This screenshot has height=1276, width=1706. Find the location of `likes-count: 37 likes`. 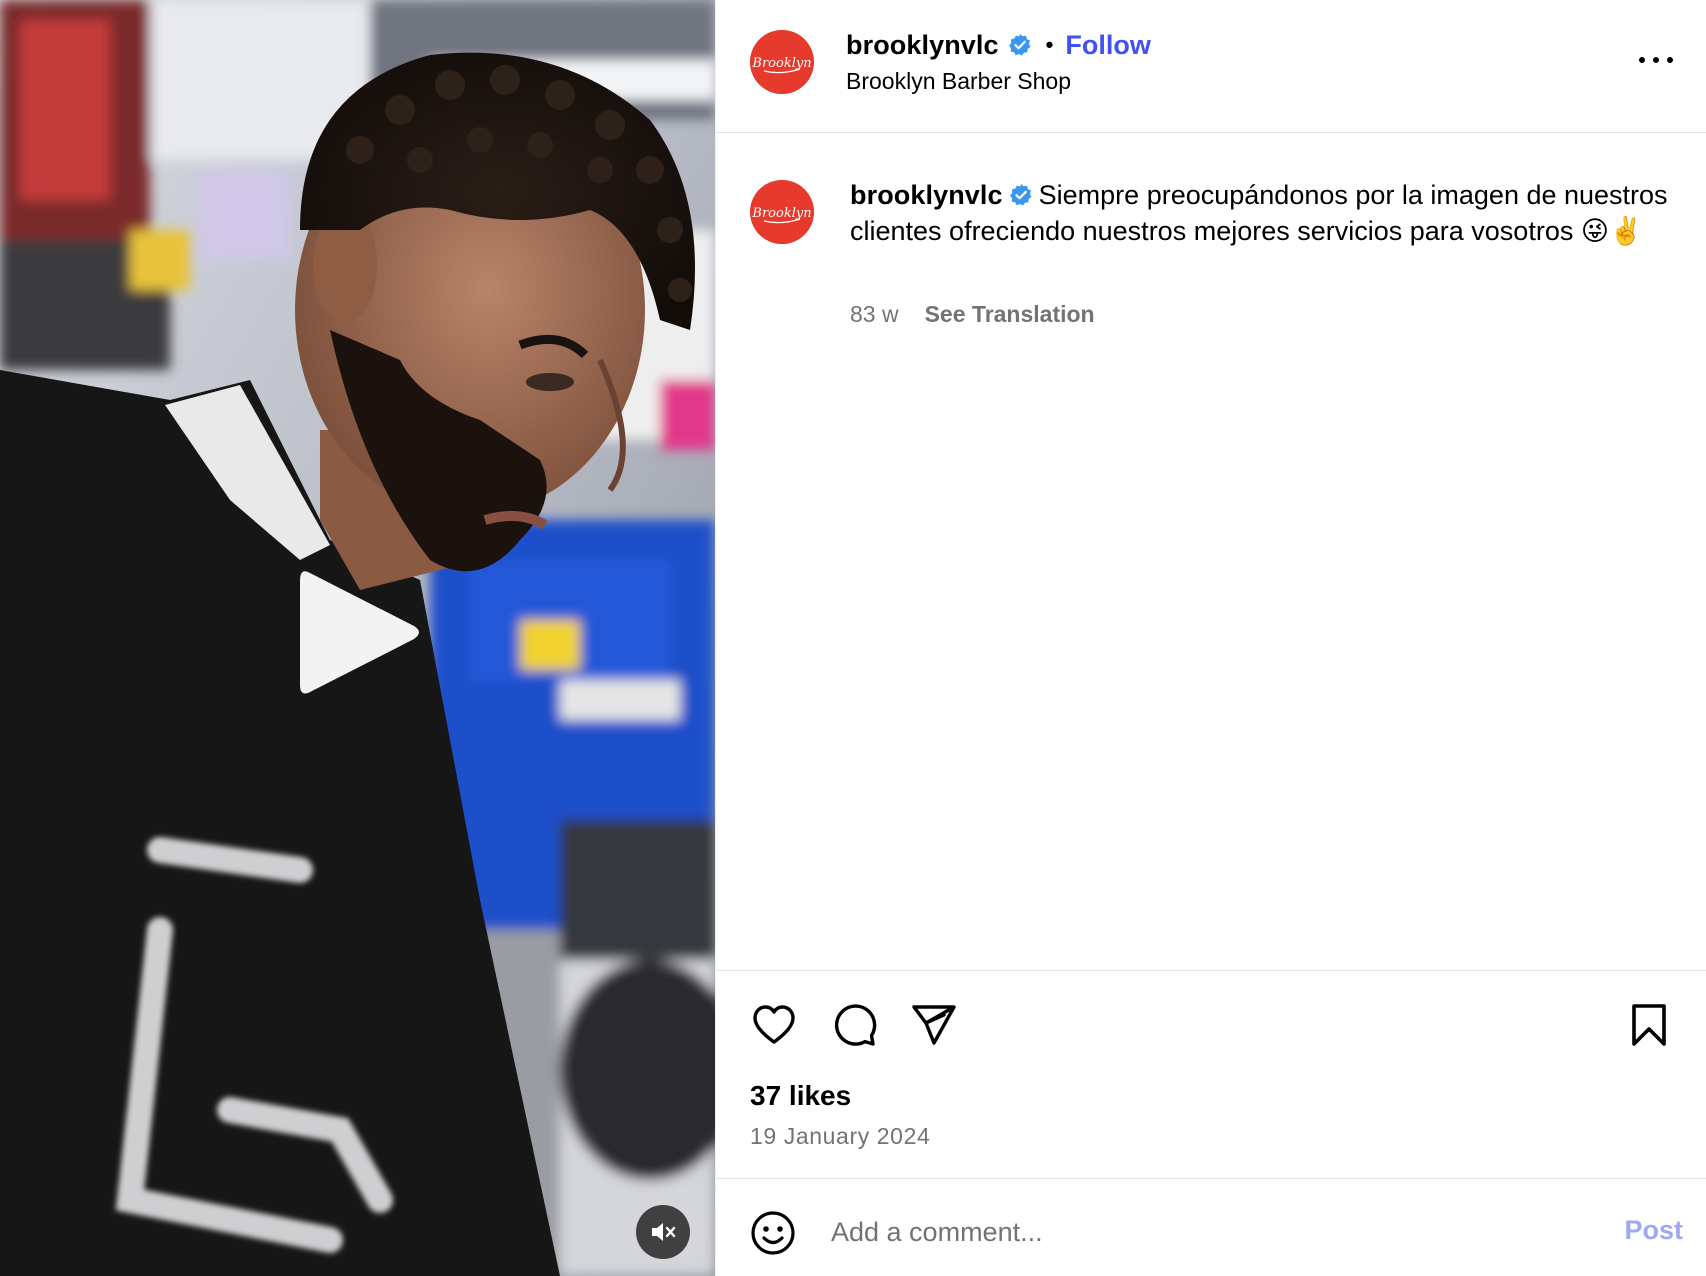

likes-count: 37 likes is located at coordinates (800, 1096).